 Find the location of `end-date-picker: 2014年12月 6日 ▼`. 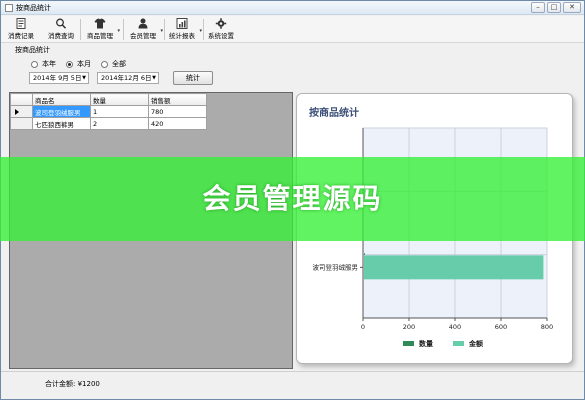

end-date-picker: 2014年12月 6日 ▼ is located at coordinates (128, 78).